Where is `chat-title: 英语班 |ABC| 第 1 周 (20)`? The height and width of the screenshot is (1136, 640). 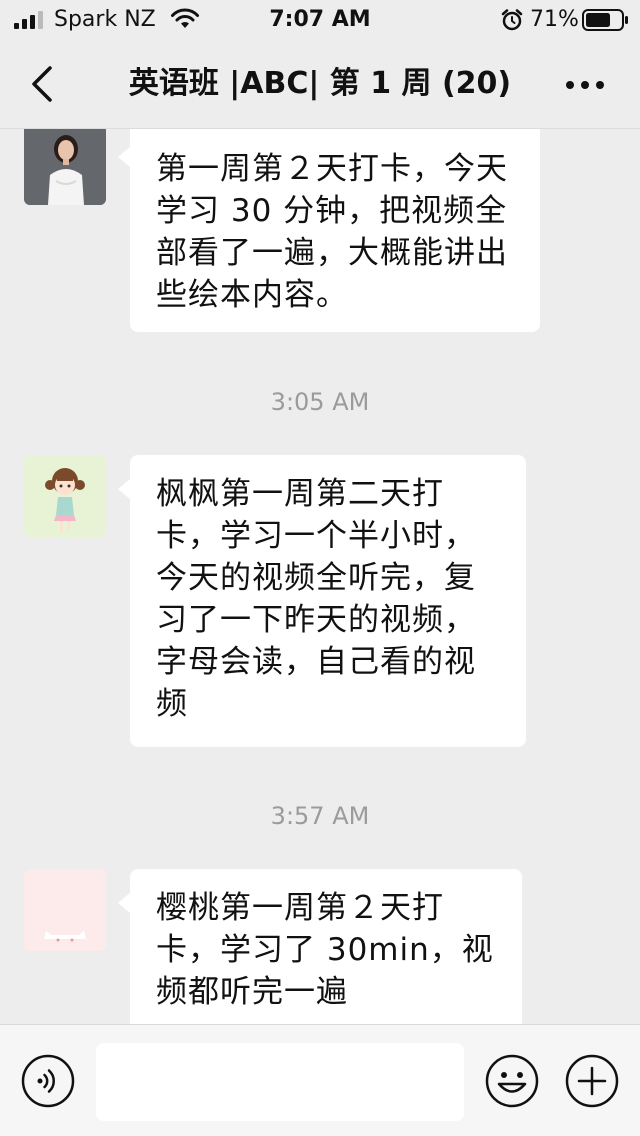
chat-title: 英语班 |ABC| 第 1 周 (20) is located at coordinates (320, 83).